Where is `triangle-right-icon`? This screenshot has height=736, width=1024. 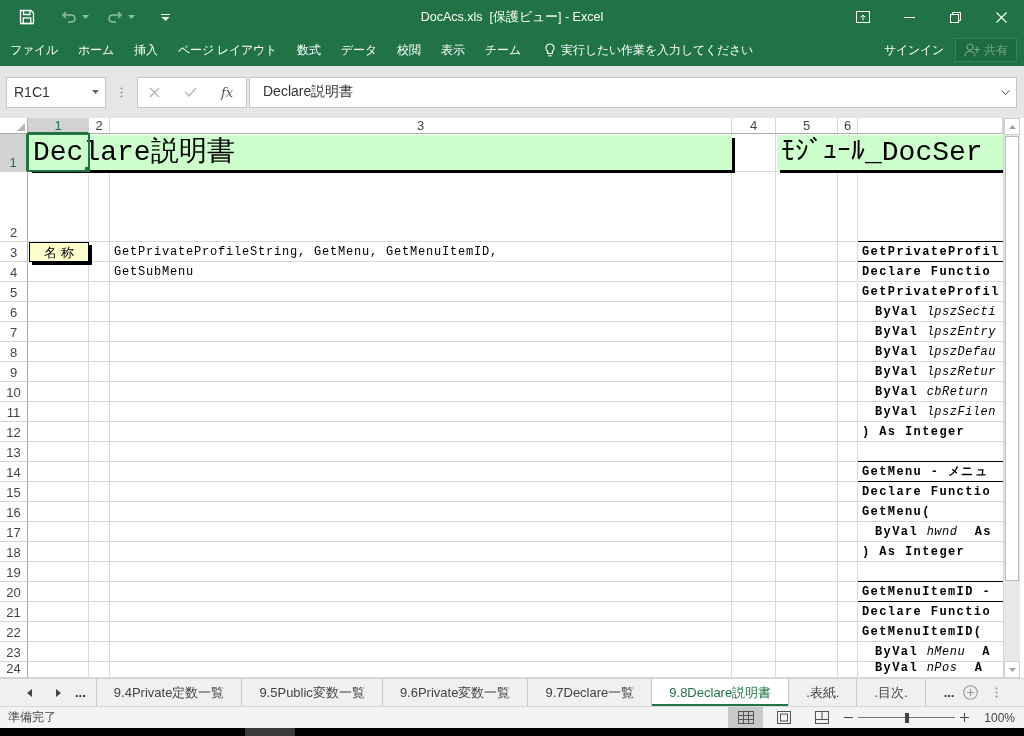 triangle-right-icon is located at coordinates (58, 692).